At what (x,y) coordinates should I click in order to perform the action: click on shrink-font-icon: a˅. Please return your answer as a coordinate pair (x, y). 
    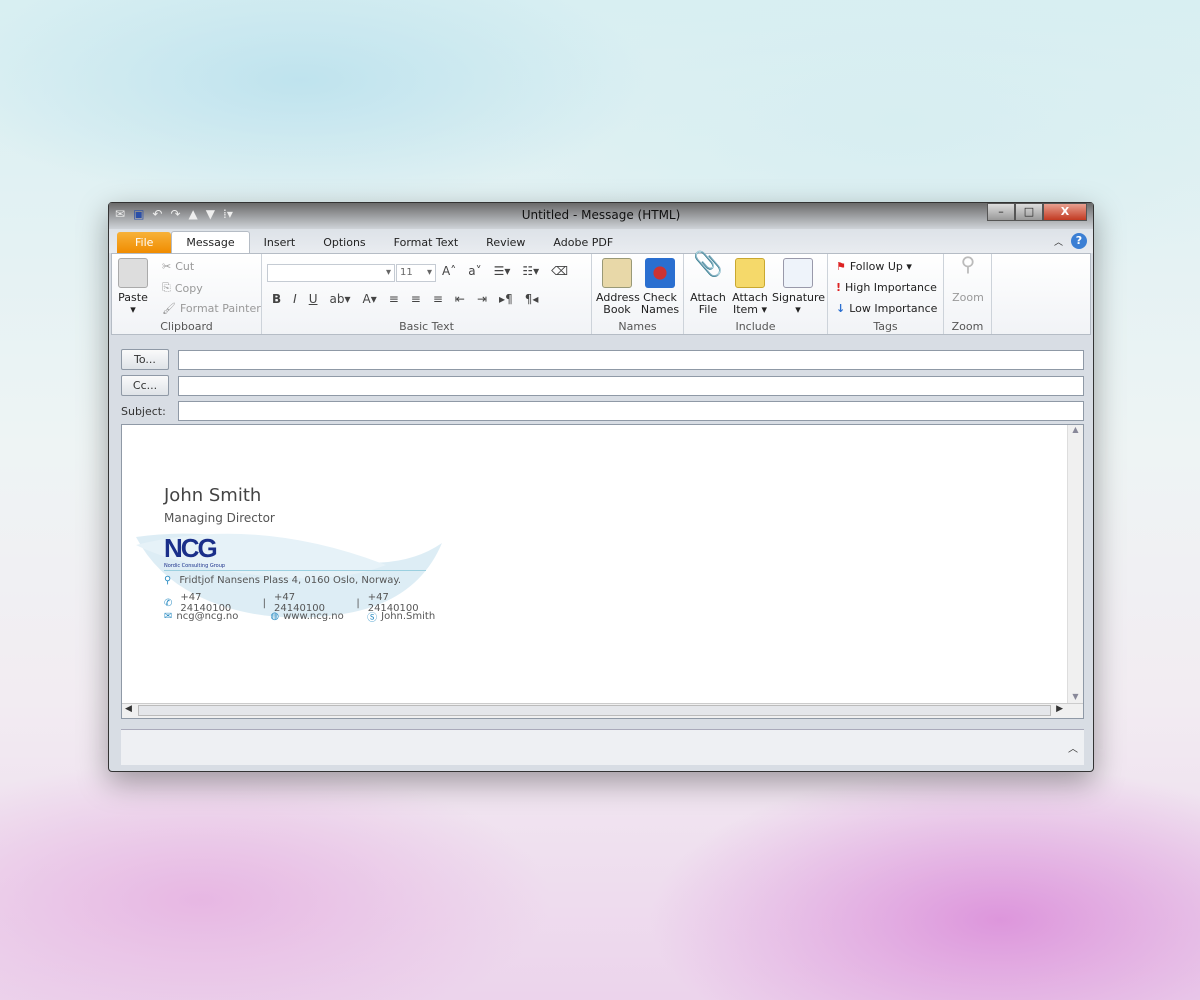
    Looking at the image, I should click on (474, 271).